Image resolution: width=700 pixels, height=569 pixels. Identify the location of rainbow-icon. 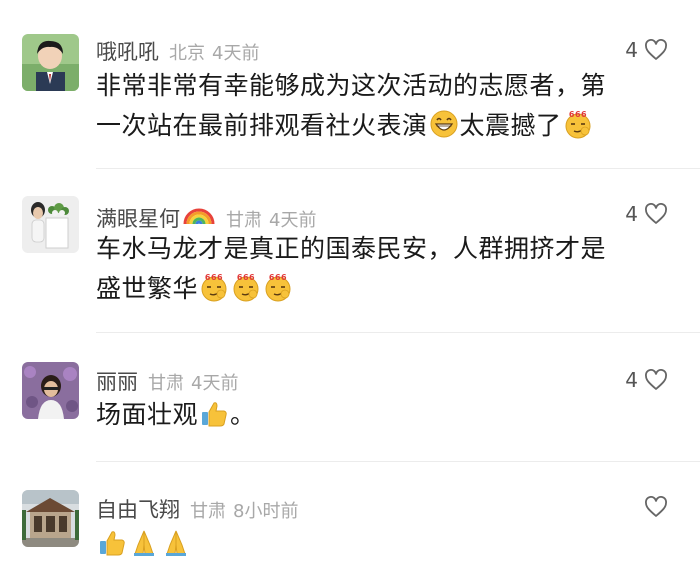
(199, 213).